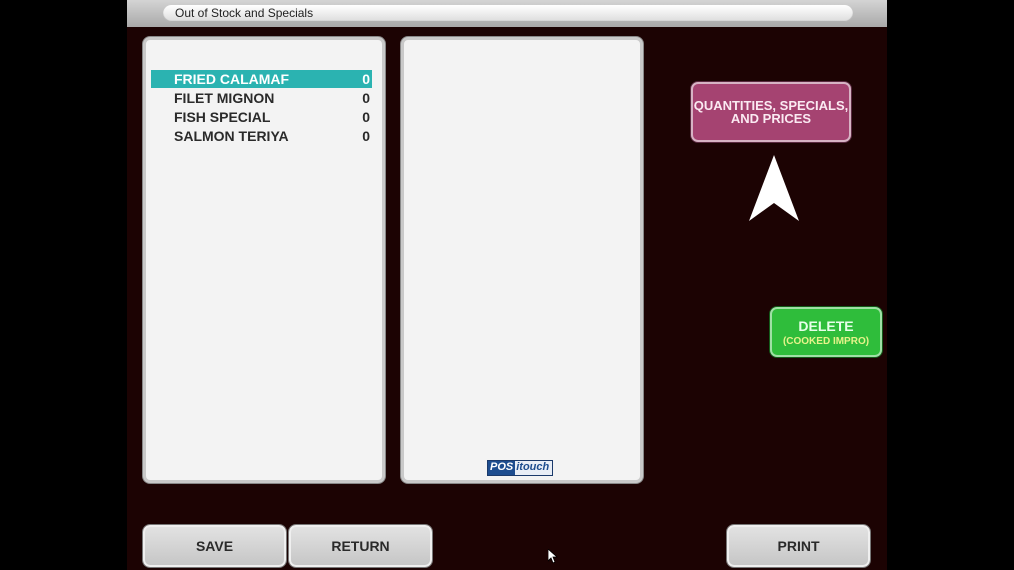 The height and width of the screenshot is (570, 1014). I want to click on item-name: FRIED CALAMAF, so click(231, 79).